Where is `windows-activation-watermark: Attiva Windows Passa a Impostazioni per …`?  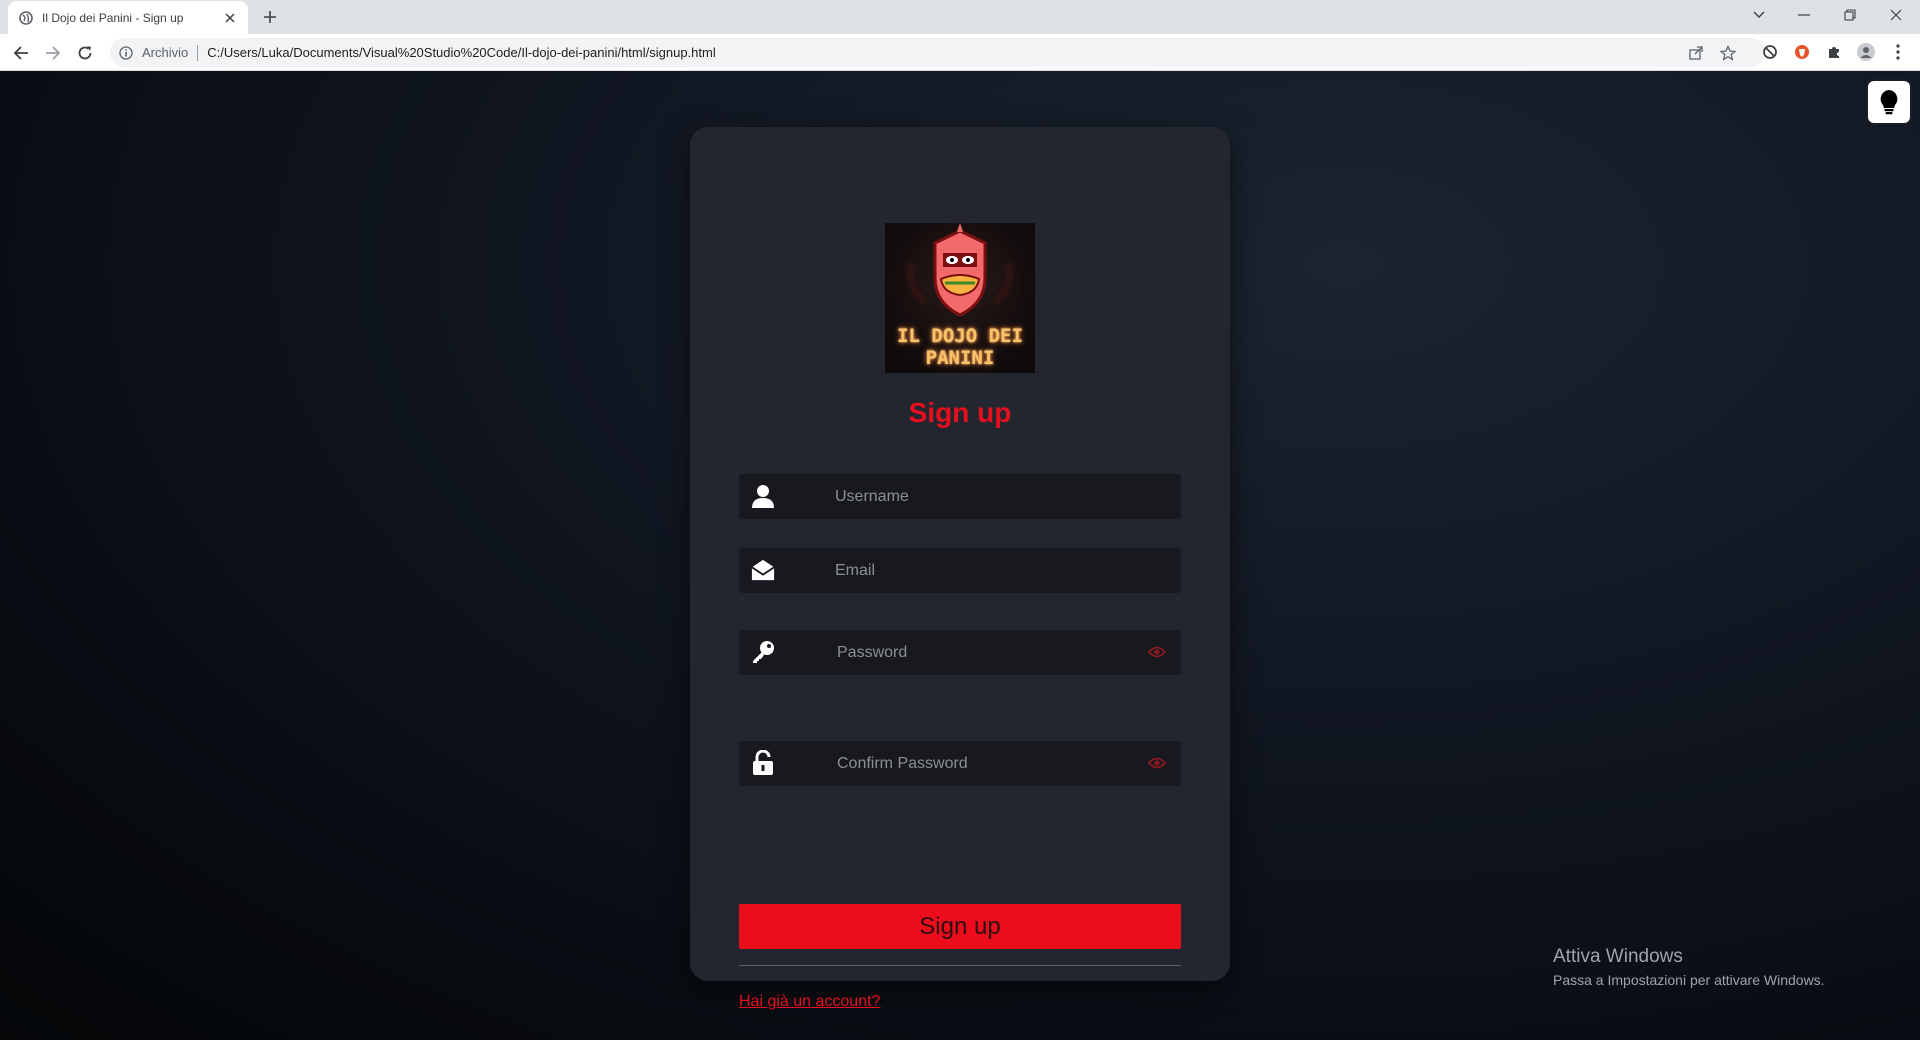
windows-activation-watermark: Attiva Windows Passa a Impostazioni per … is located at coordinates (1689, 967).